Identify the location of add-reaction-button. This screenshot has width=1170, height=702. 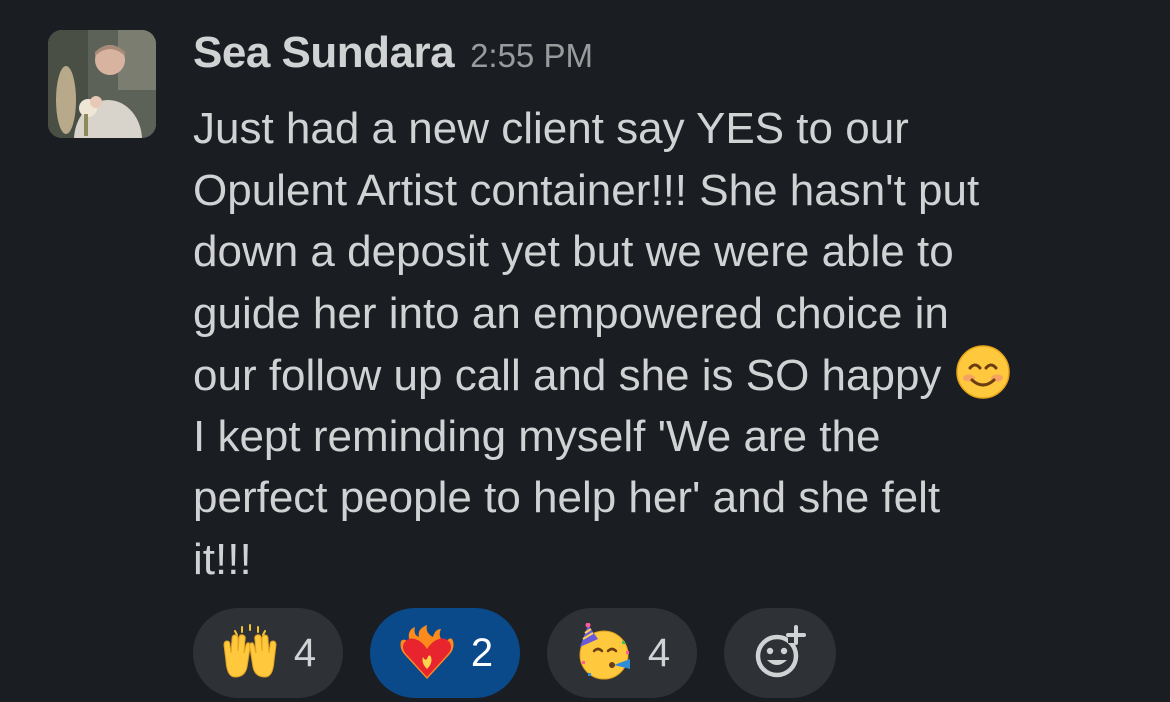
(780, 653).